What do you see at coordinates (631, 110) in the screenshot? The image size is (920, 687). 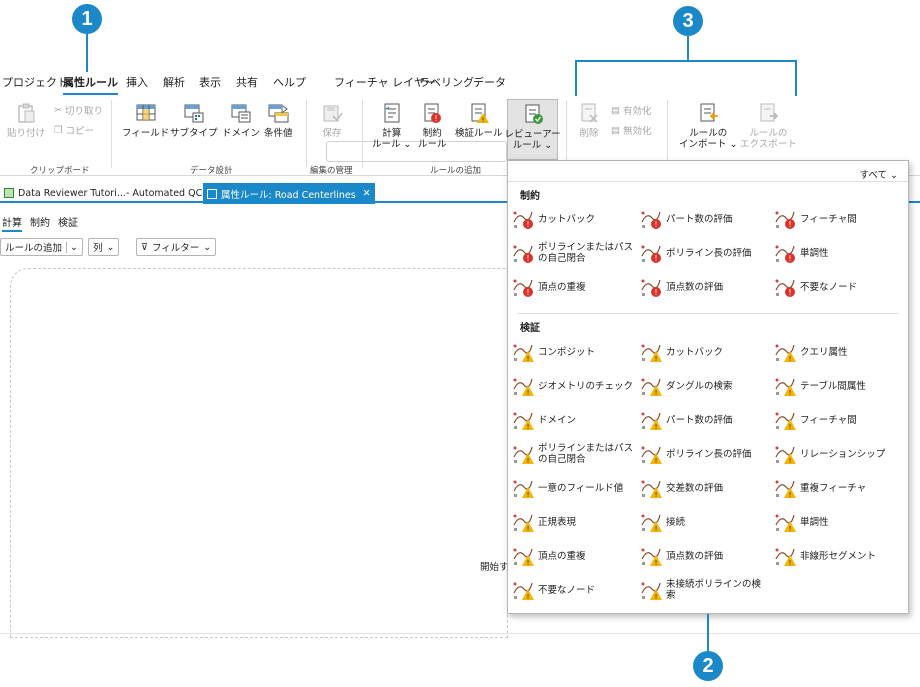 I see `enable-button: ▤ 有効化` at bounding box center [631, 110].